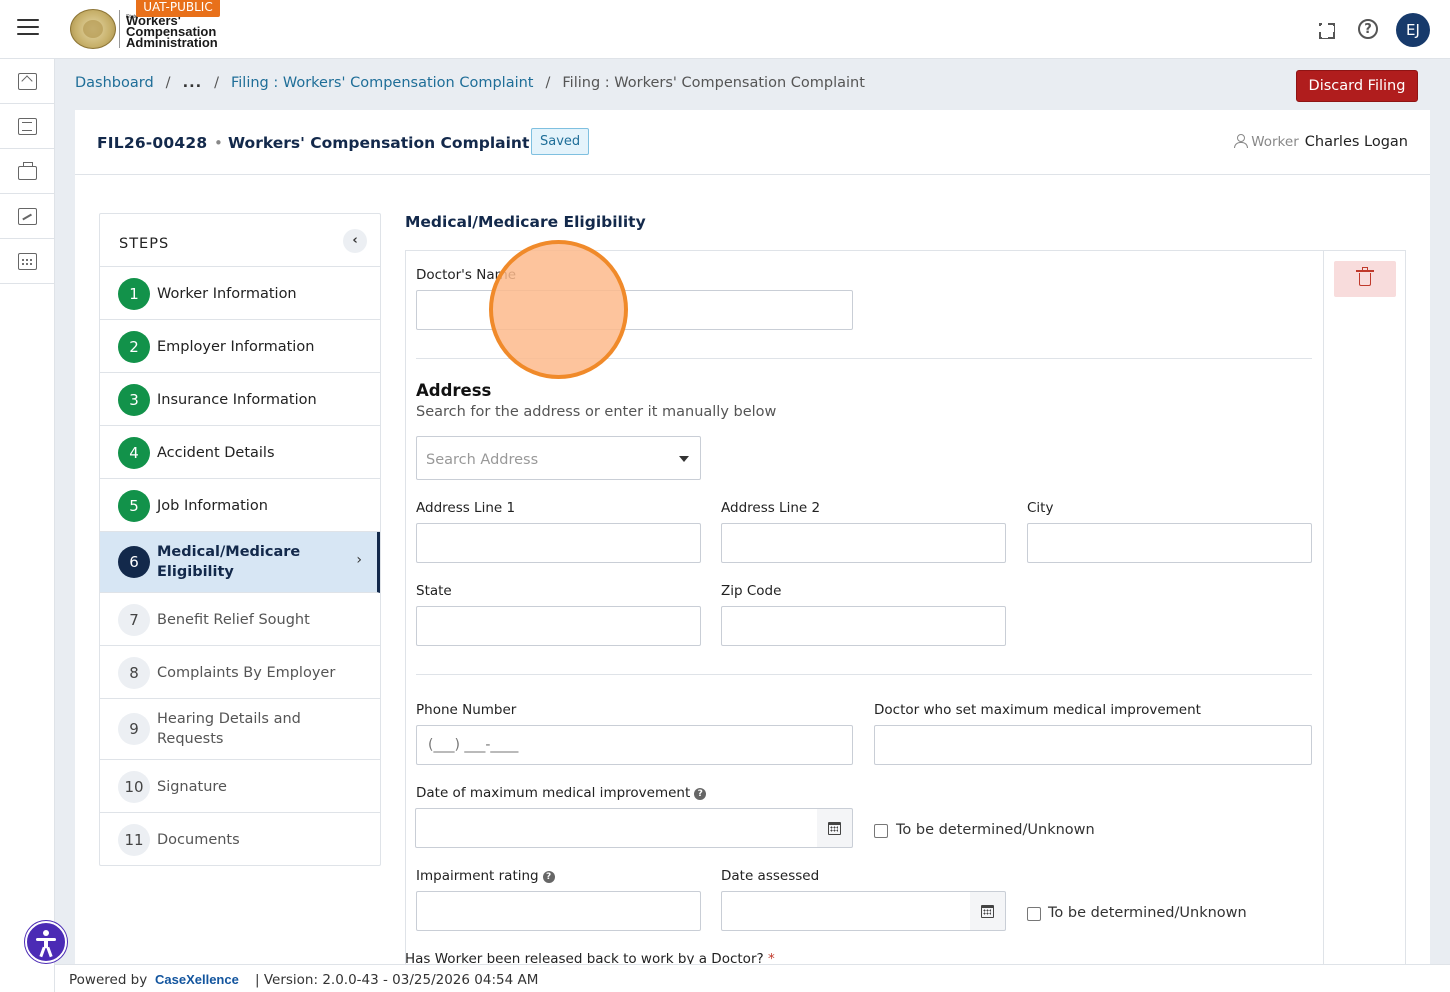  I want to click on date-assessed-input, so click(846, 911).